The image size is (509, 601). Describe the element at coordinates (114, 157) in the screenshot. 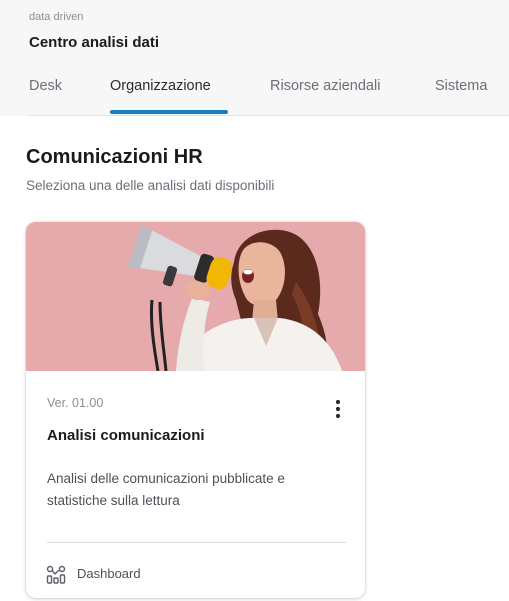

I see `section-title: Comunicazioni HR` at that location.